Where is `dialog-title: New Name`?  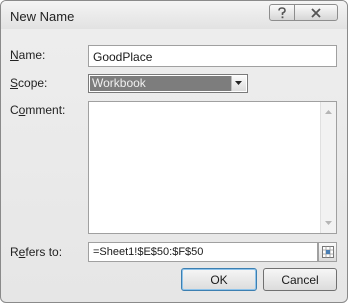
dialog-title: New Name is located at coordinates (42, 16).